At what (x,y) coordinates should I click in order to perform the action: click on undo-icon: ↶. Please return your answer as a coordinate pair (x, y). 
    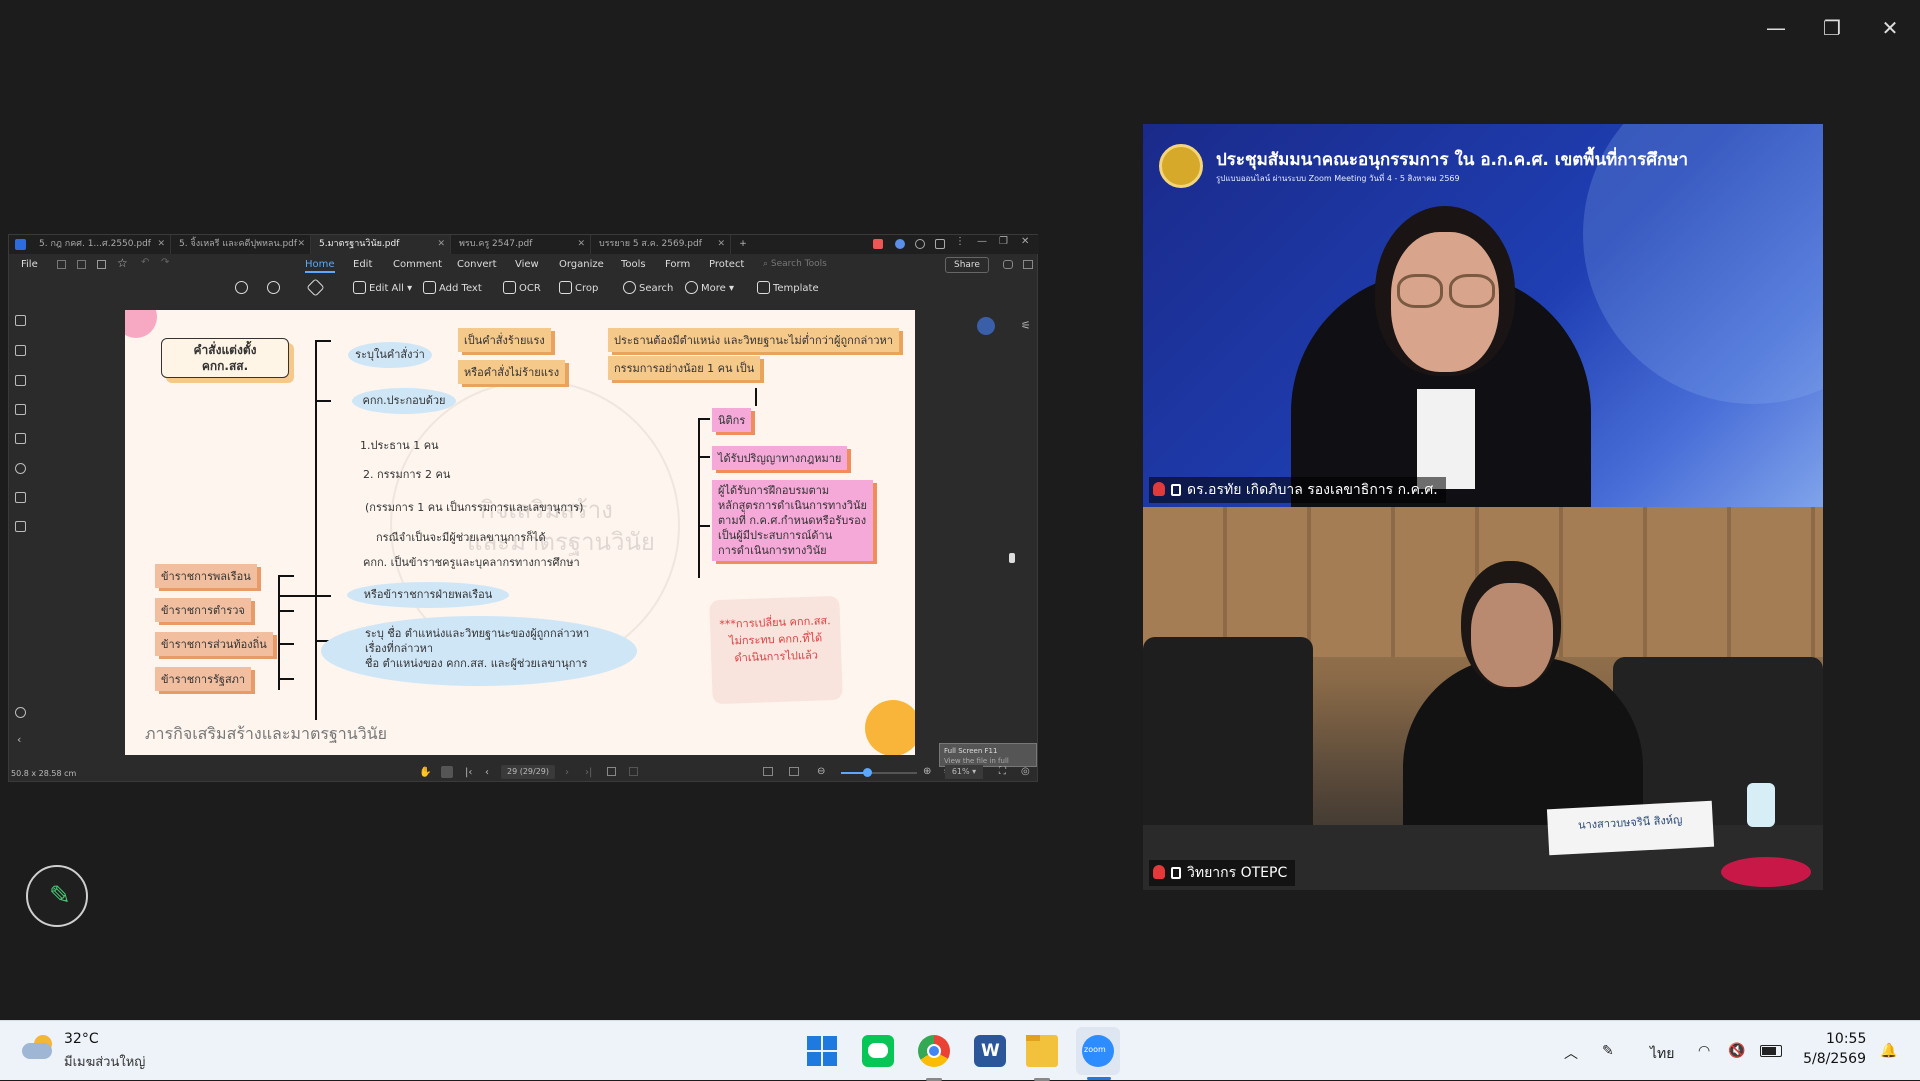
    Looking at the image, I should click on (145, 262).